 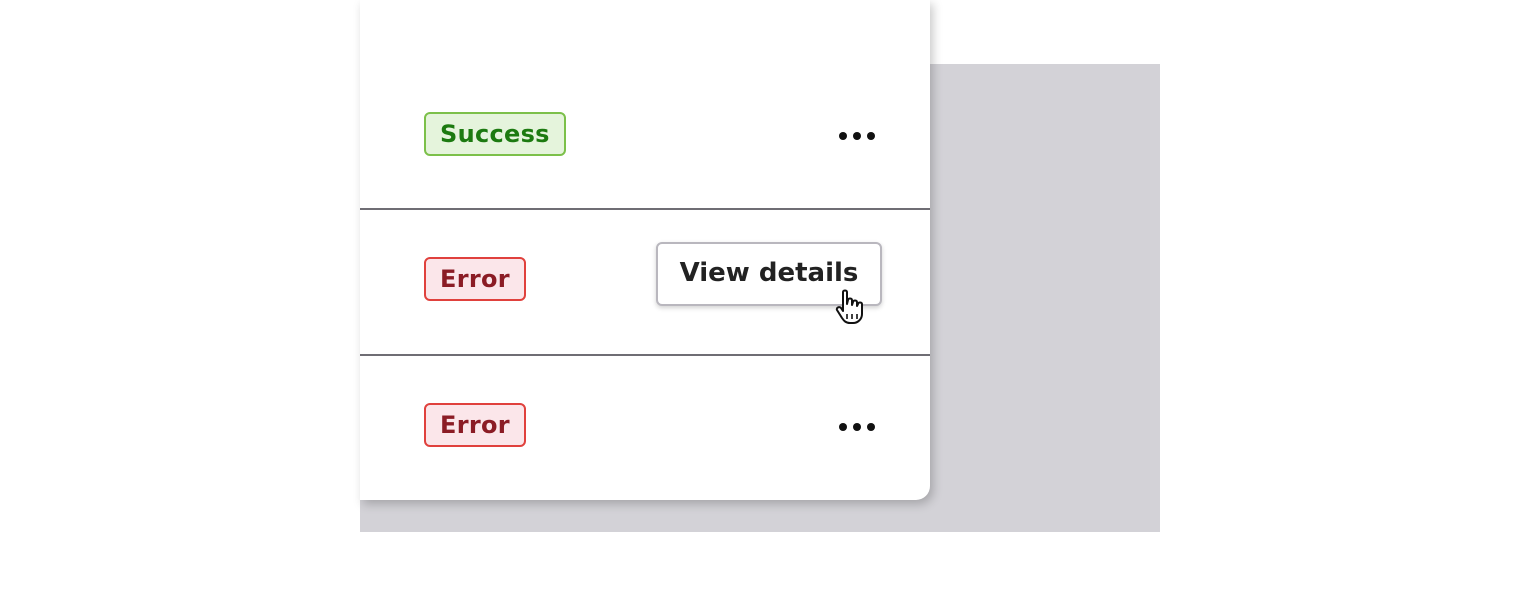 I want to click on status-badge: Success, so click(x=495, y=134).